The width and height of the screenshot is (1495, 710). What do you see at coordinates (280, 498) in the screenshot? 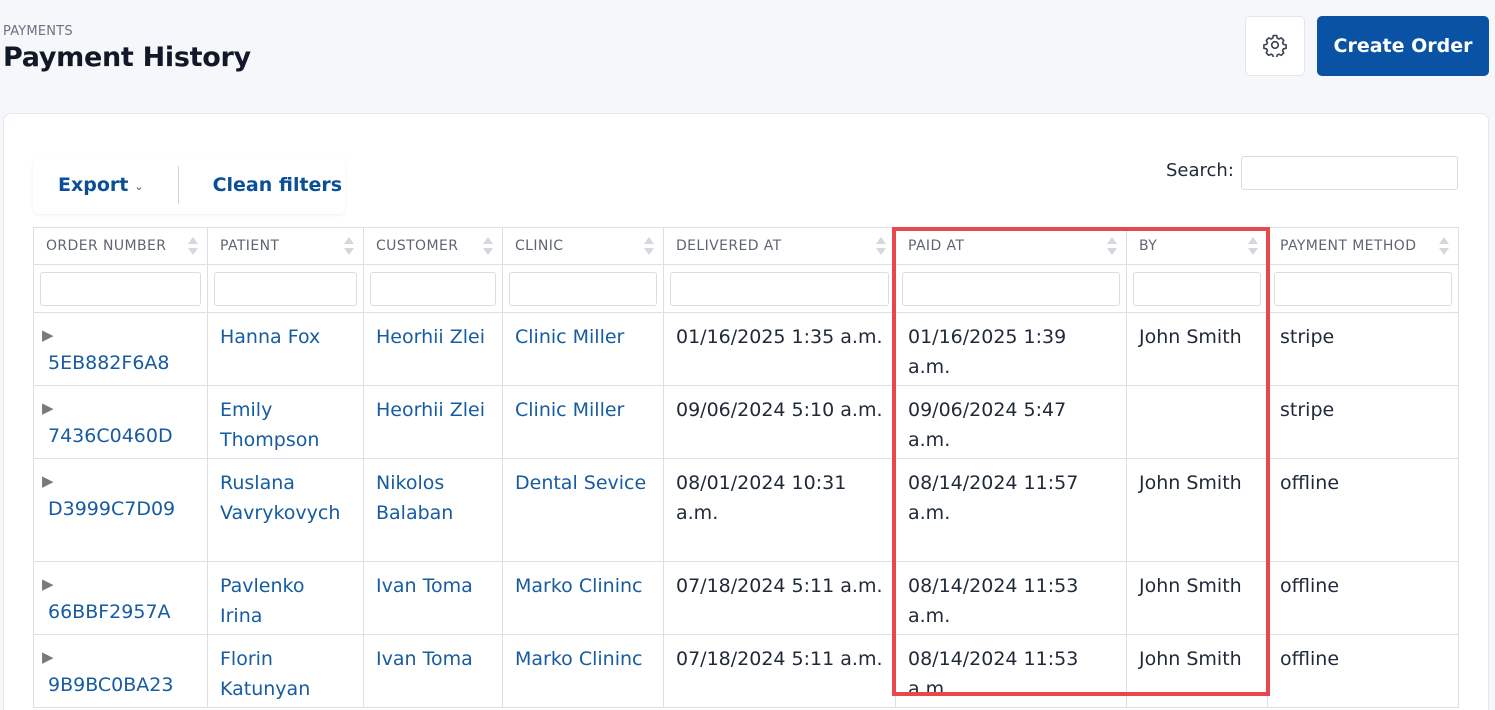
I see `patient-link: Ruslana Vavrykovych` at bounding box center [280, 498].